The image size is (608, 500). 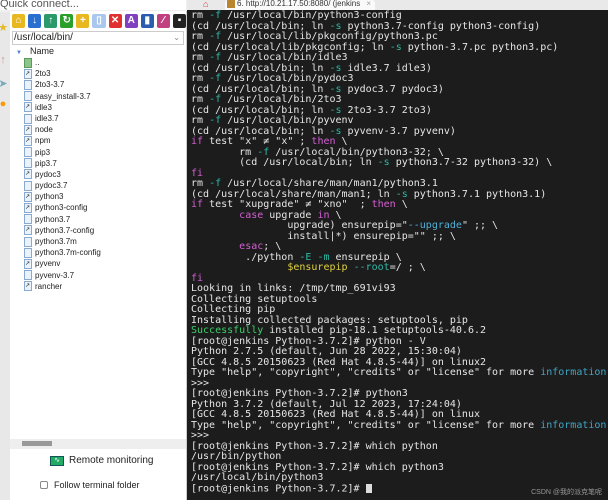 I want to click on terminal-text: case, so click(x=251, y=215).